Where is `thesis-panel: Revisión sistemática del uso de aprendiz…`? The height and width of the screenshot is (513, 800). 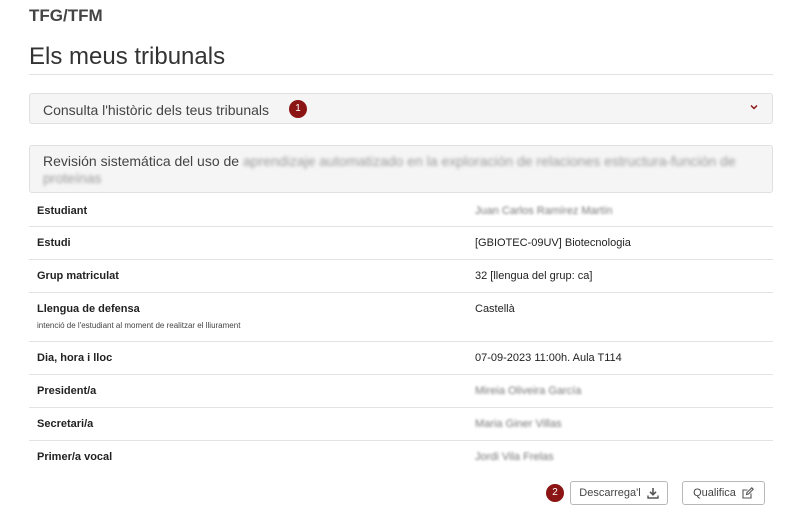
thesis-panel: Revisión sistemática del uso de aprendiz… is located at coordinates (401, 169).